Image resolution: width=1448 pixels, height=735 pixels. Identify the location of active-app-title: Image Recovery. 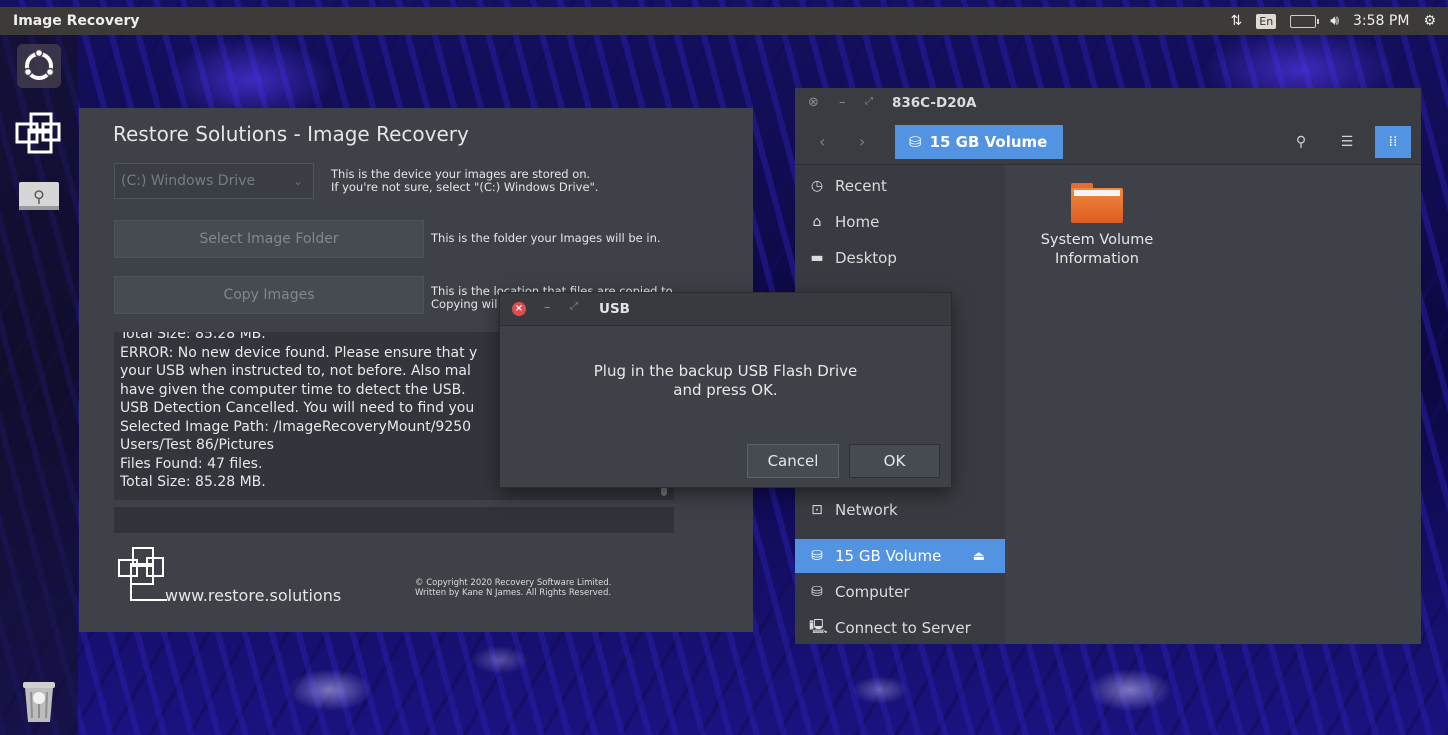
(76, 21).